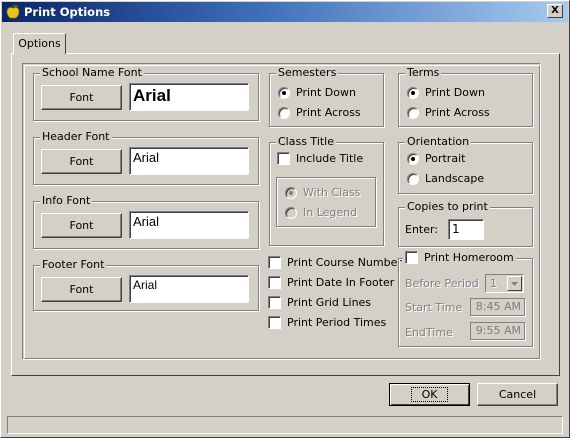  I want to click on radio-disabled-selected, so click(291, 192).